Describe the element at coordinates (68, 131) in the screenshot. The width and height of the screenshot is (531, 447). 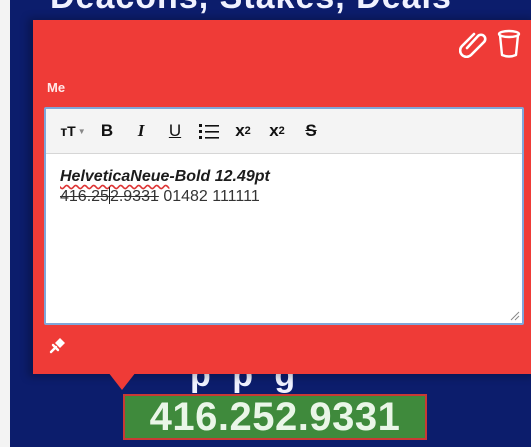
I see `text-size-icon: тT` at that location.